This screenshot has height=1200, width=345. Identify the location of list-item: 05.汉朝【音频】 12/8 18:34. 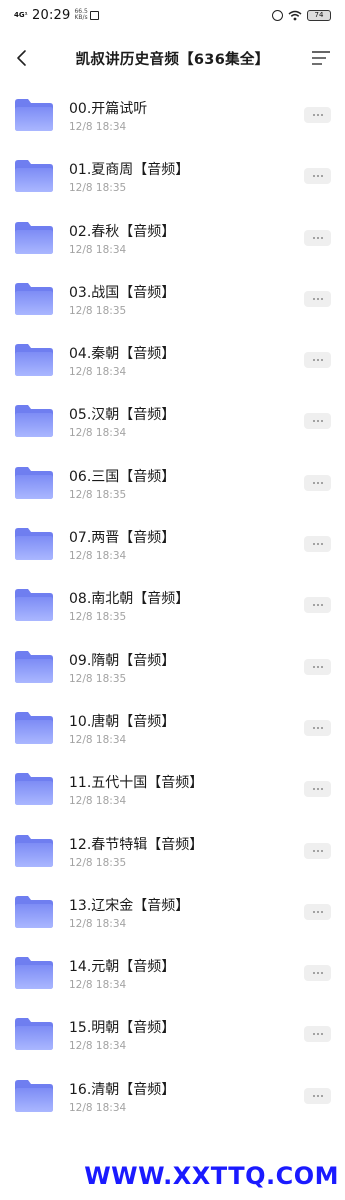
(172, 421).